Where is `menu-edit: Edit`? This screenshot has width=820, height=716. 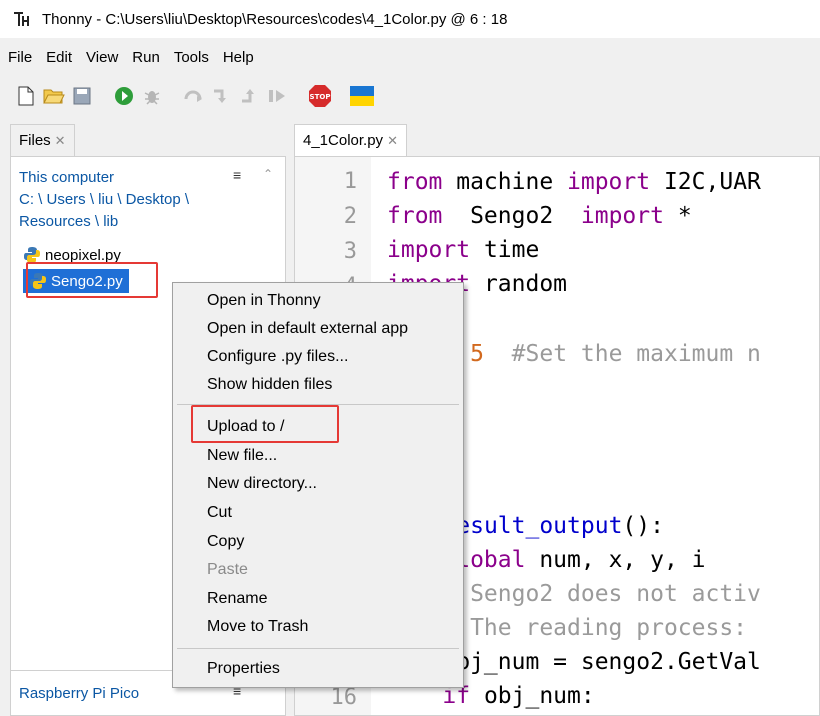
menu-edit: Edit is located at coordinates (58, 57).